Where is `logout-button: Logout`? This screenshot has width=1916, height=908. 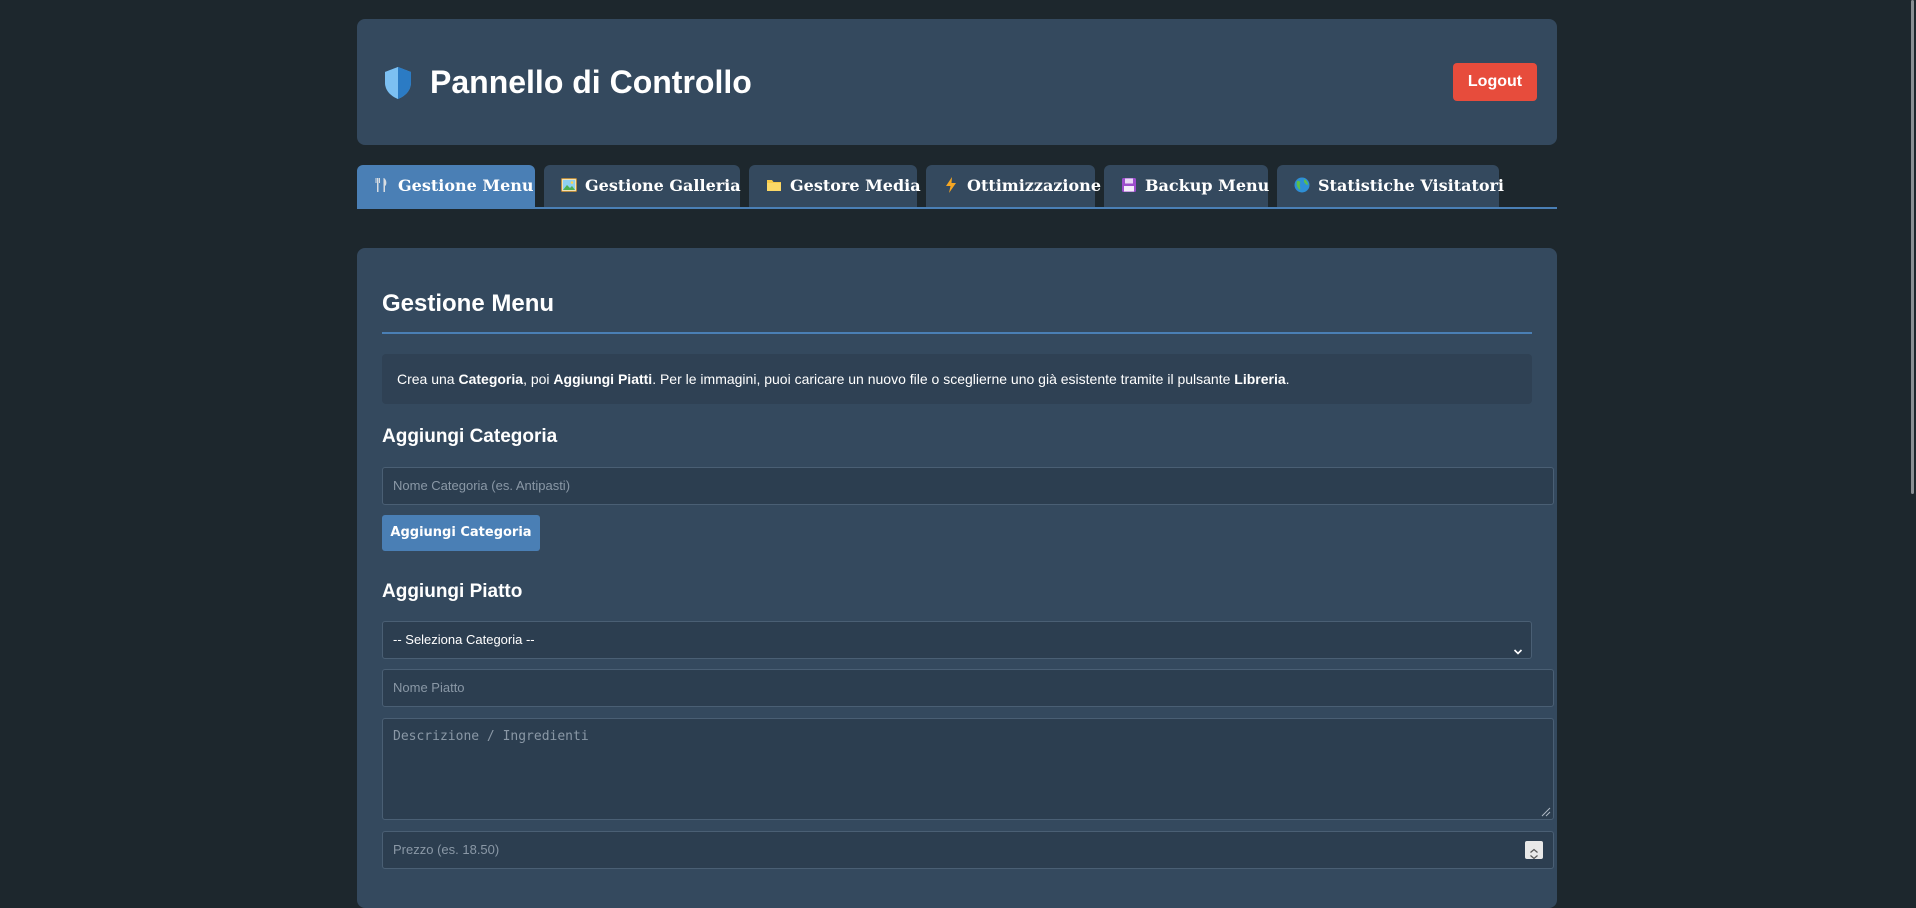 logout-button: Logout is located at coordinates (1495, 82).